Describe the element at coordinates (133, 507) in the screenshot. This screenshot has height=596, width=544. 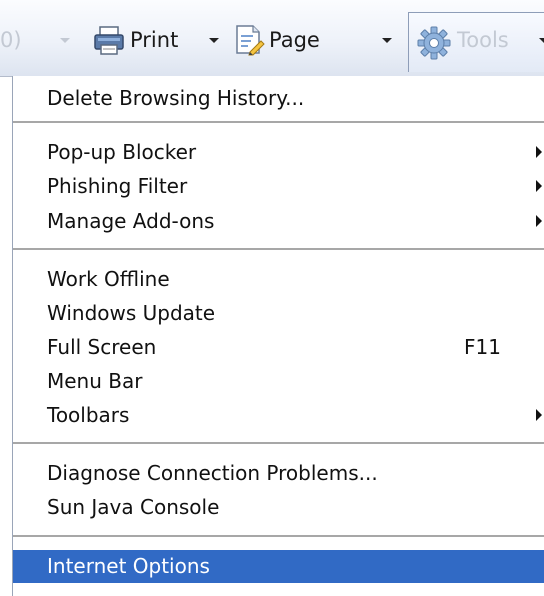
I see `menu-item-label: Sun Java Console` at that location.